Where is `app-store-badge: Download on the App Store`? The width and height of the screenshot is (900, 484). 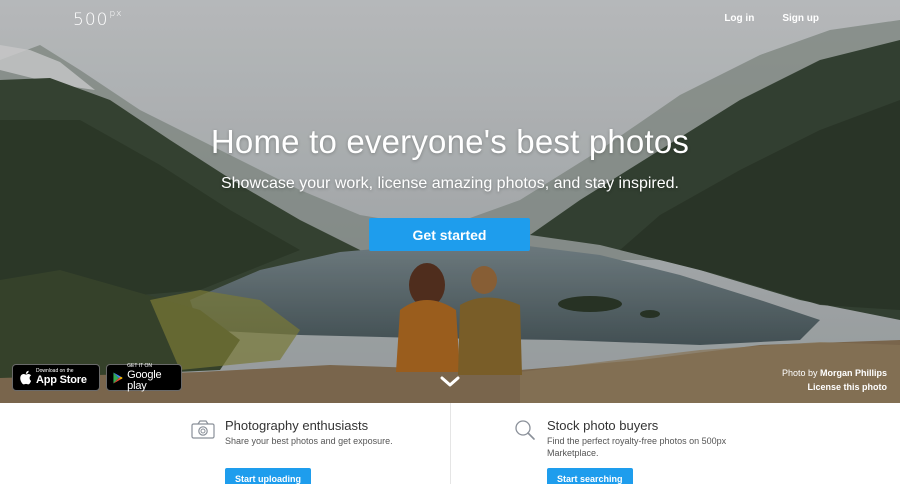
app-store-badge: Download on the App Store is located at coordinates (56, 377).